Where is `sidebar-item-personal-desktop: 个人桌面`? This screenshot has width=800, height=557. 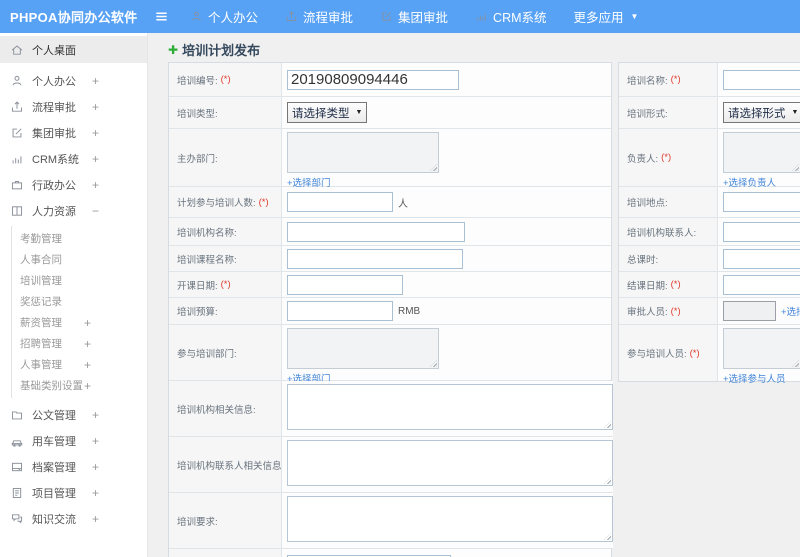 sidebar-item-personal-desktop: 个人桌面 is located at coordinates (73, 49).